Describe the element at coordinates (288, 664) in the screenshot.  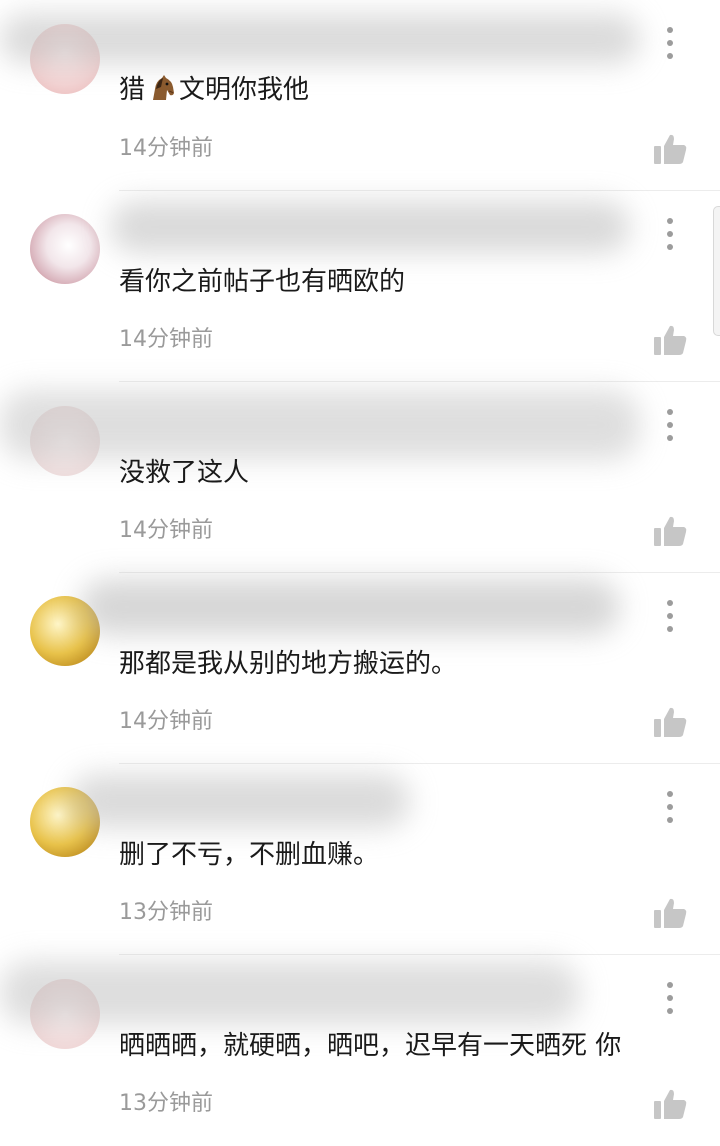
I see `comment-text: 那都是我从别的地方搬运的。` at that location.